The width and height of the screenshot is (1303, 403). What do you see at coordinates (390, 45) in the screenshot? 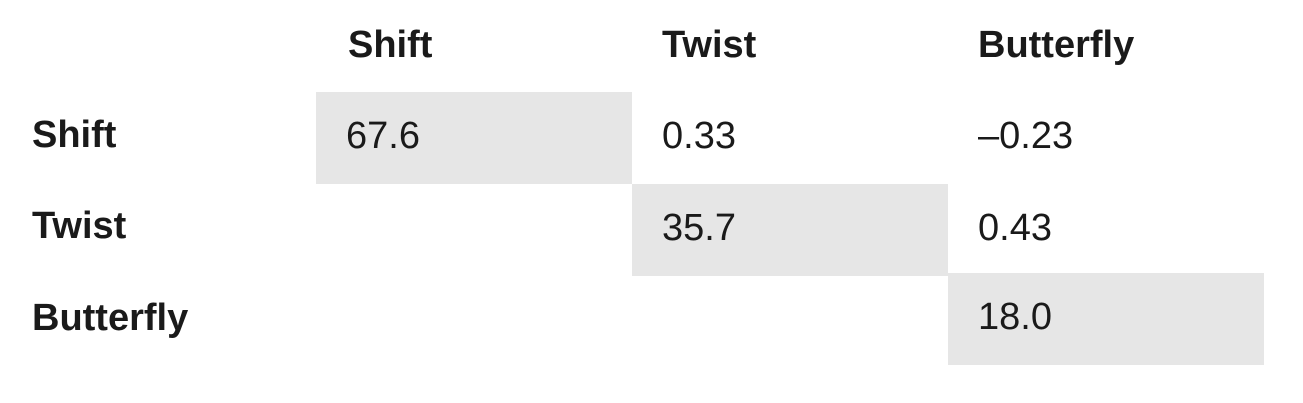
I see `column-header-shift: Shift` at bounding box center [390, 45].